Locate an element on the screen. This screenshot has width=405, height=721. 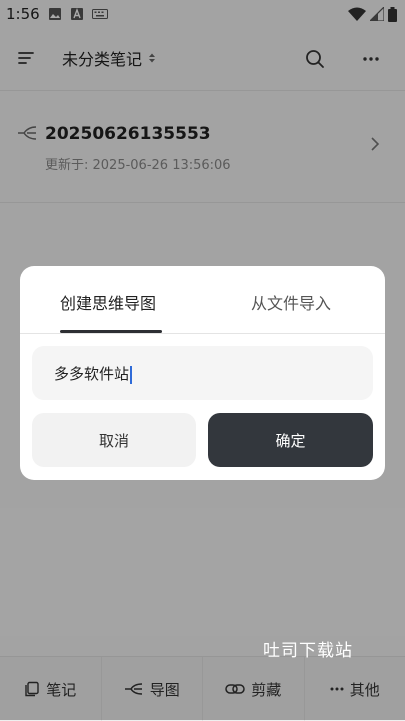
input-value-wrapper: 多多软件站 is located at coordinates (93, 373).